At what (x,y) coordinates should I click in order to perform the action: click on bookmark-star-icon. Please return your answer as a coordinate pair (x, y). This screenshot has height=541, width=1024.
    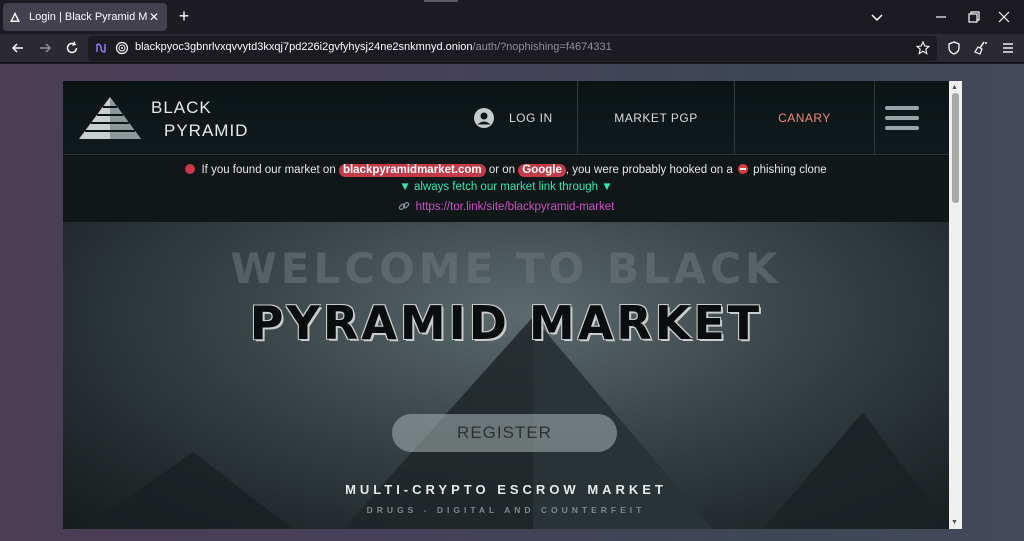
    Looking at the image, I should click on (923, 47).